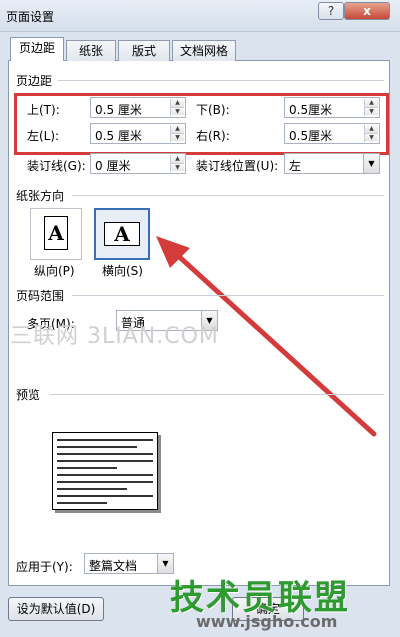 This screenshot has width=400, height=637. I want to click on highlight-box, so click(201, 124).